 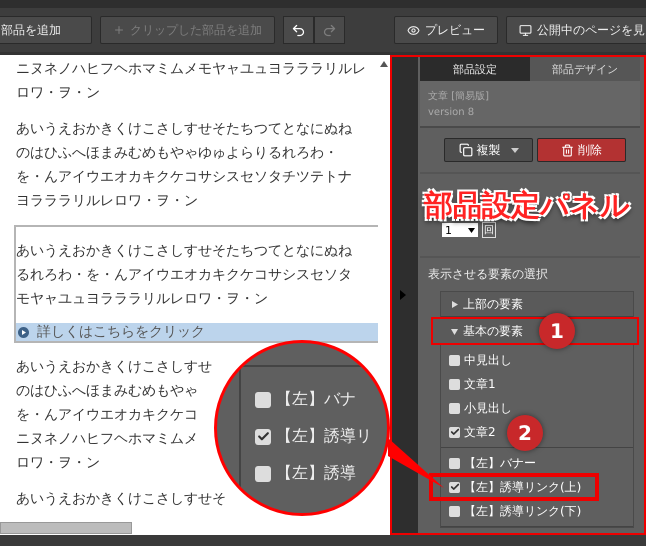 What do you see at coordinates (581, 150) in the screenshot?
I see `delete-button: 削除` at bounding box center [581, 150].